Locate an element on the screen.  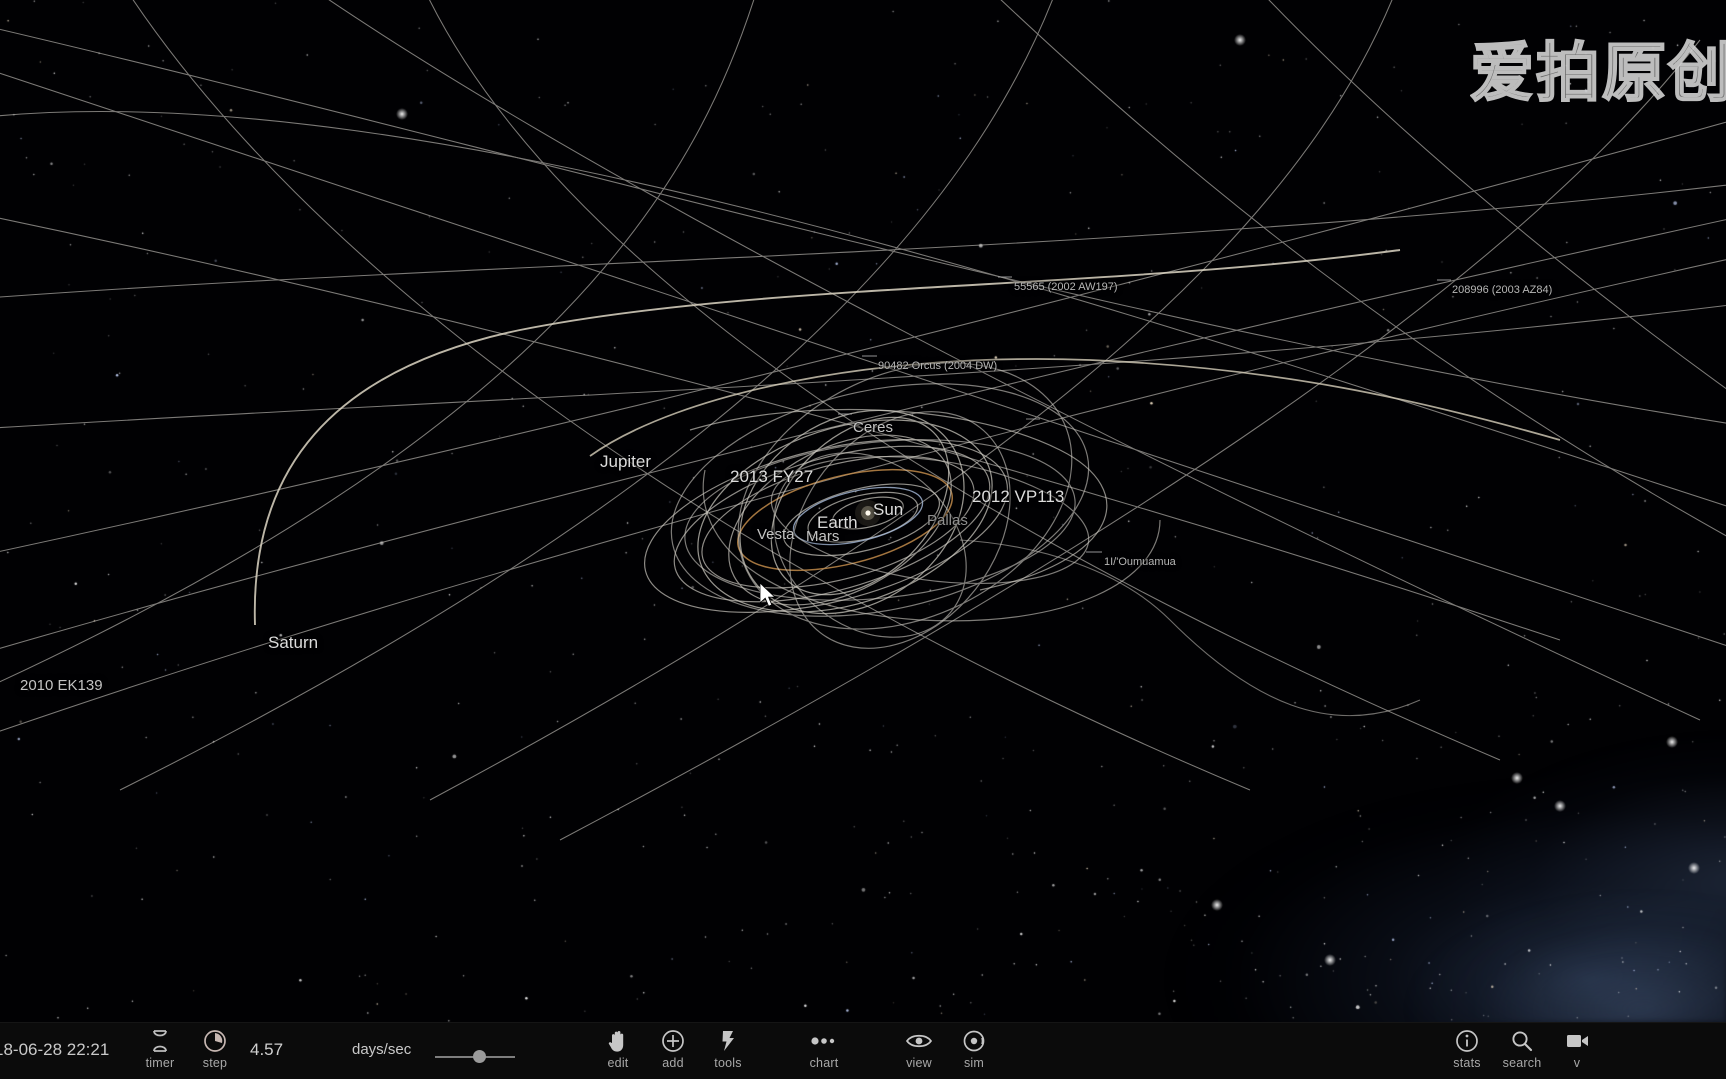
object-label: Jupiter is located at coordinates (625, 462).